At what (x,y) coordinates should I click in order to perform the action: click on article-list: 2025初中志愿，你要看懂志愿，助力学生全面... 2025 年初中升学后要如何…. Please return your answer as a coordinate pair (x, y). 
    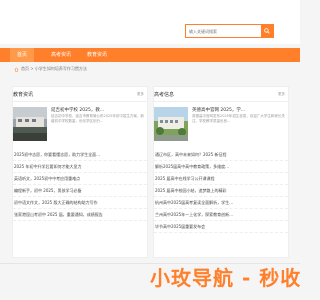
    Looking at the image, I should click on (80, 185).